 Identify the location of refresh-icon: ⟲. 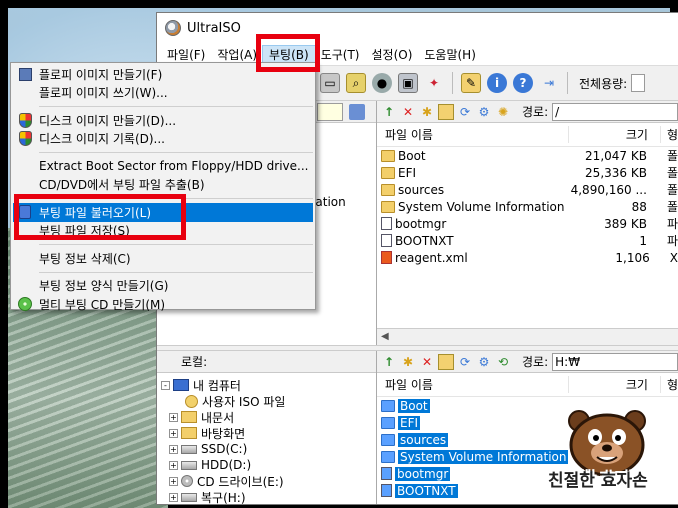
(503, 362).